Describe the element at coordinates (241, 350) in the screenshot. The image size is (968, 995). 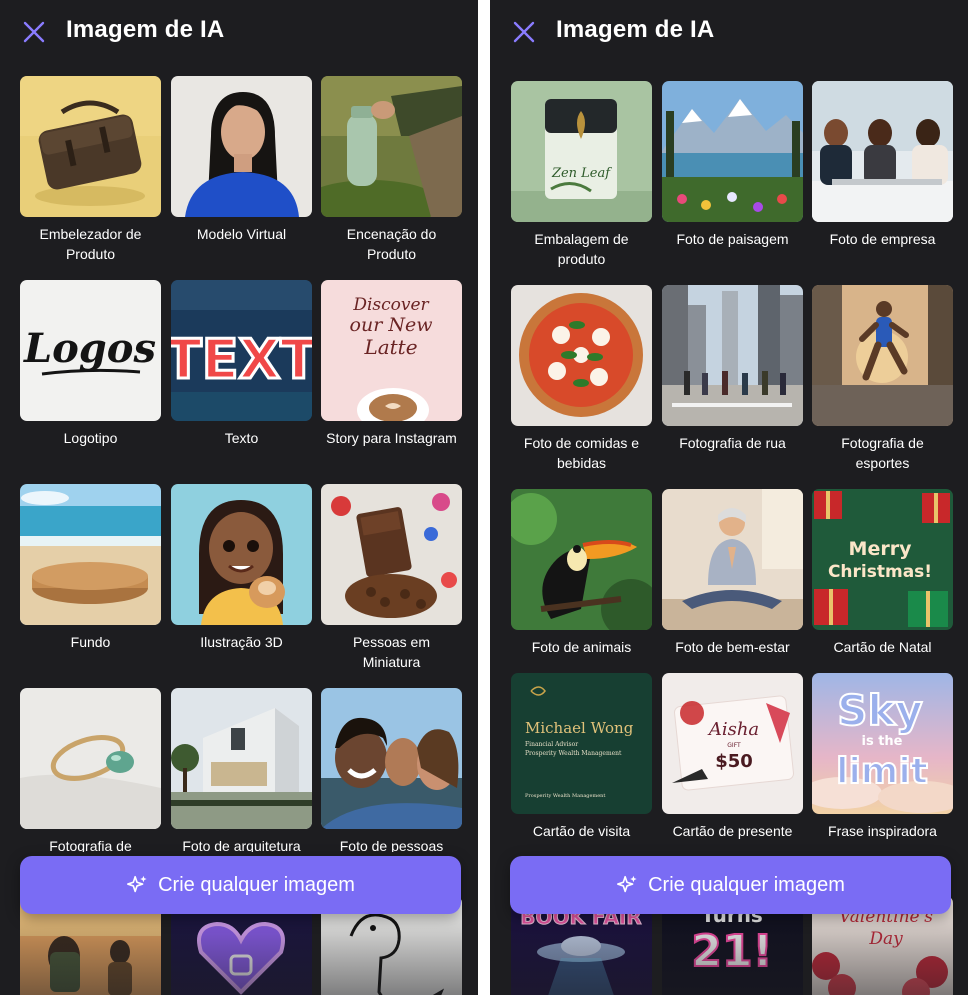
I see `tile-image: TEXT` at that location.